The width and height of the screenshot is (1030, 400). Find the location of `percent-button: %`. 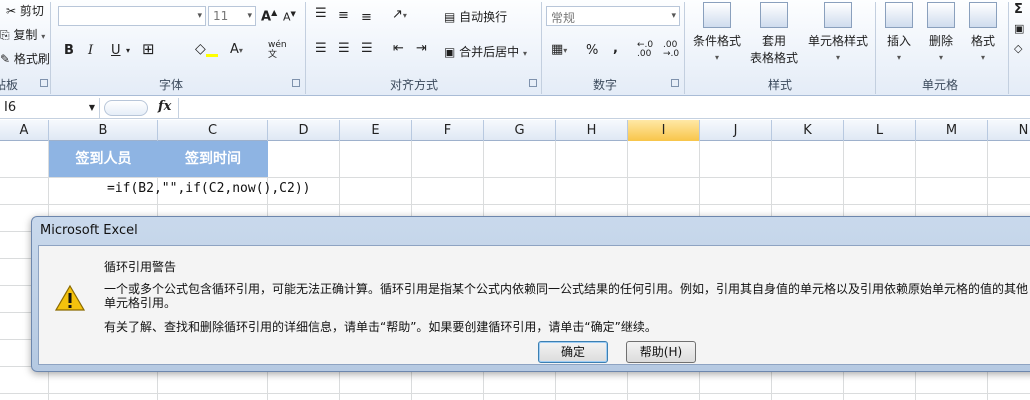

percent-button: % is located at coordinates (592, 50).